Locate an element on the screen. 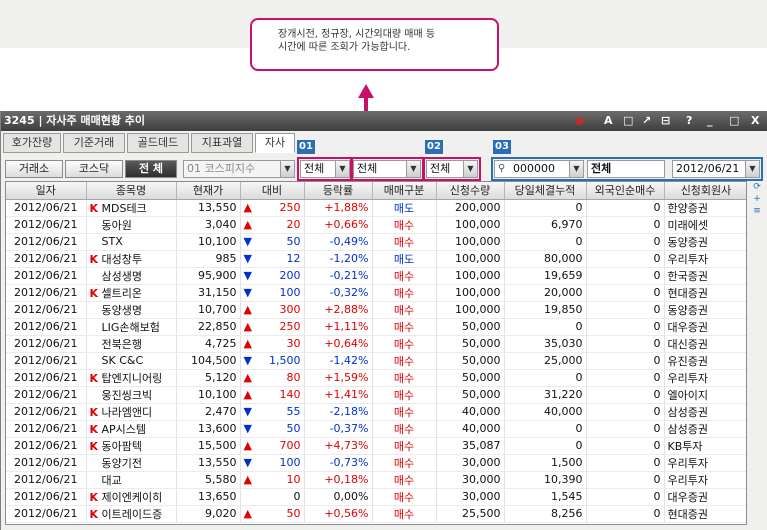 The width and height of the screenshot is (767, 530). kospi-button: 거래소 is located at coordinates (34, 169).